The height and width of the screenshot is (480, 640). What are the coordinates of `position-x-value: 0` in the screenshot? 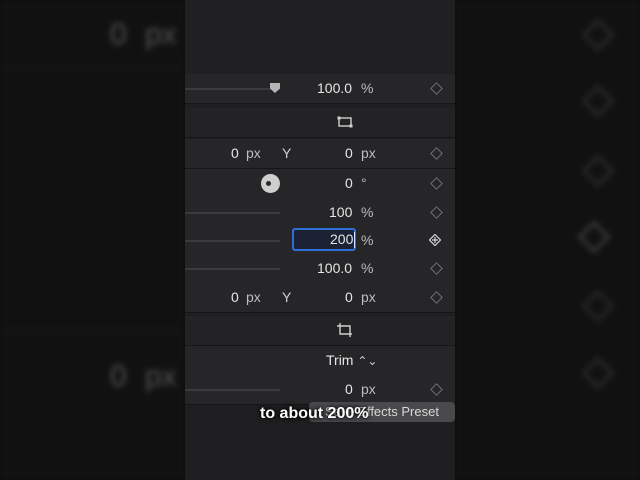 It's located at (235, 153).